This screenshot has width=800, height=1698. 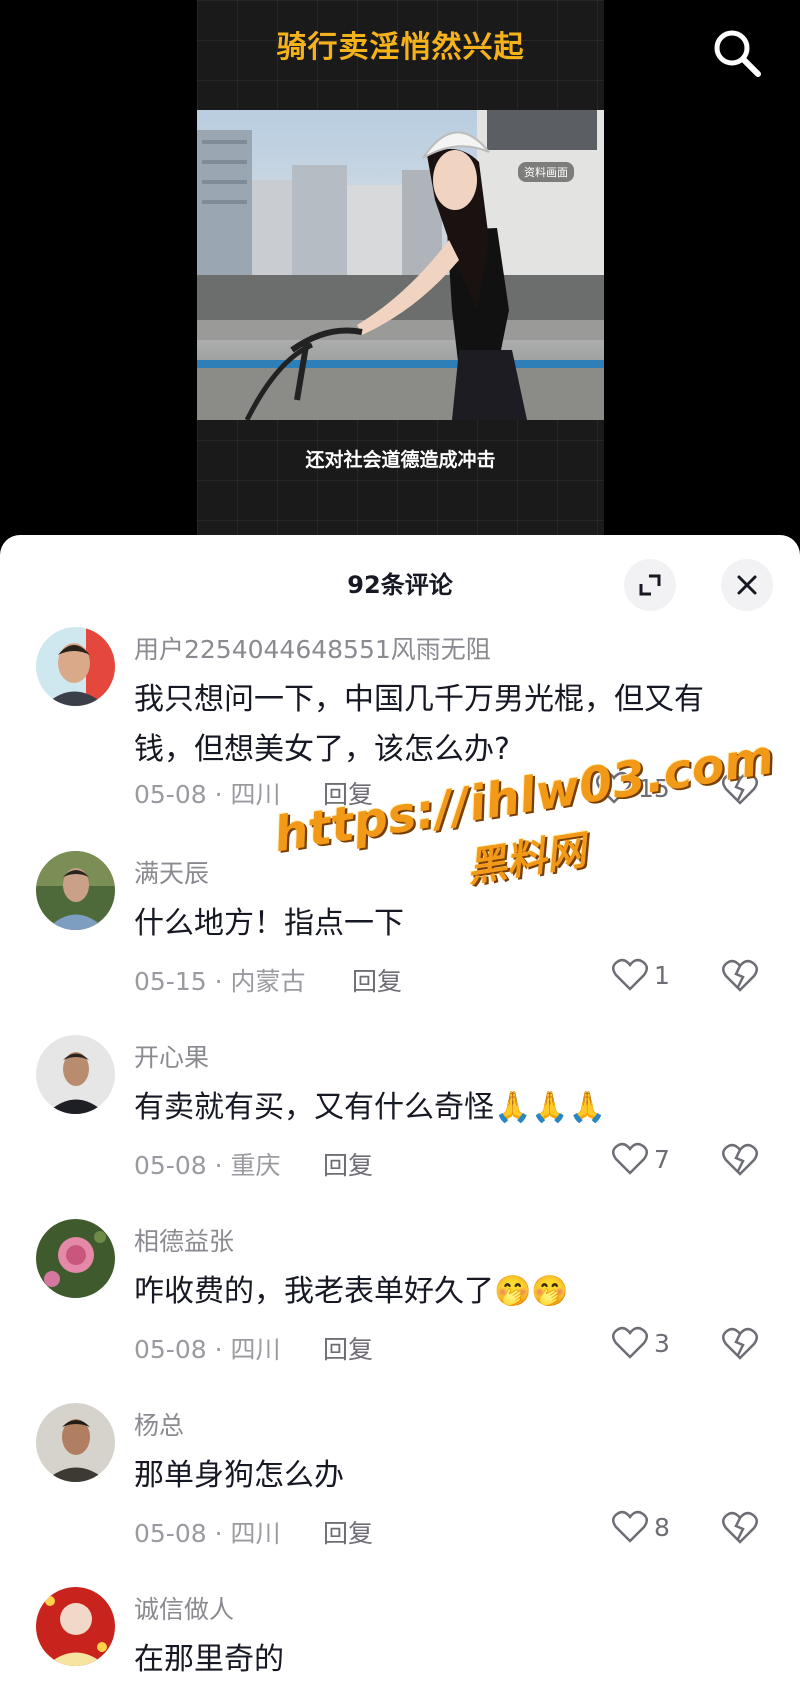 I want to click on video-headline: 骑行卖淫悄然兴起, so click(x=400, y=47).